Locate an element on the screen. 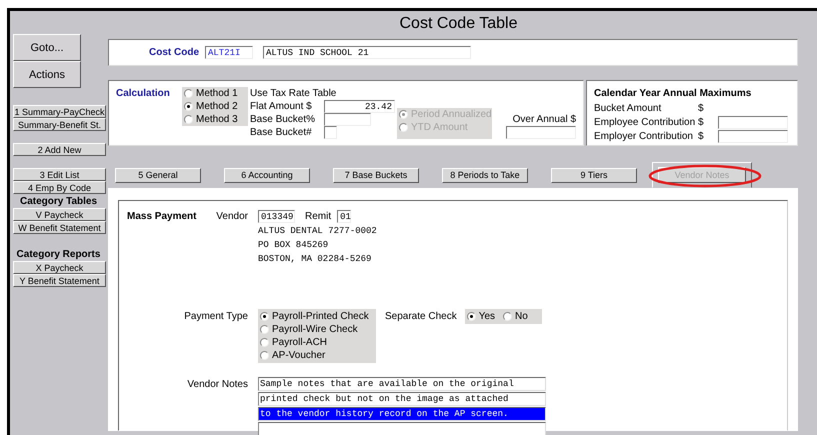  option-label: Payroll-Wire Check is located at coordinates (315, 329).